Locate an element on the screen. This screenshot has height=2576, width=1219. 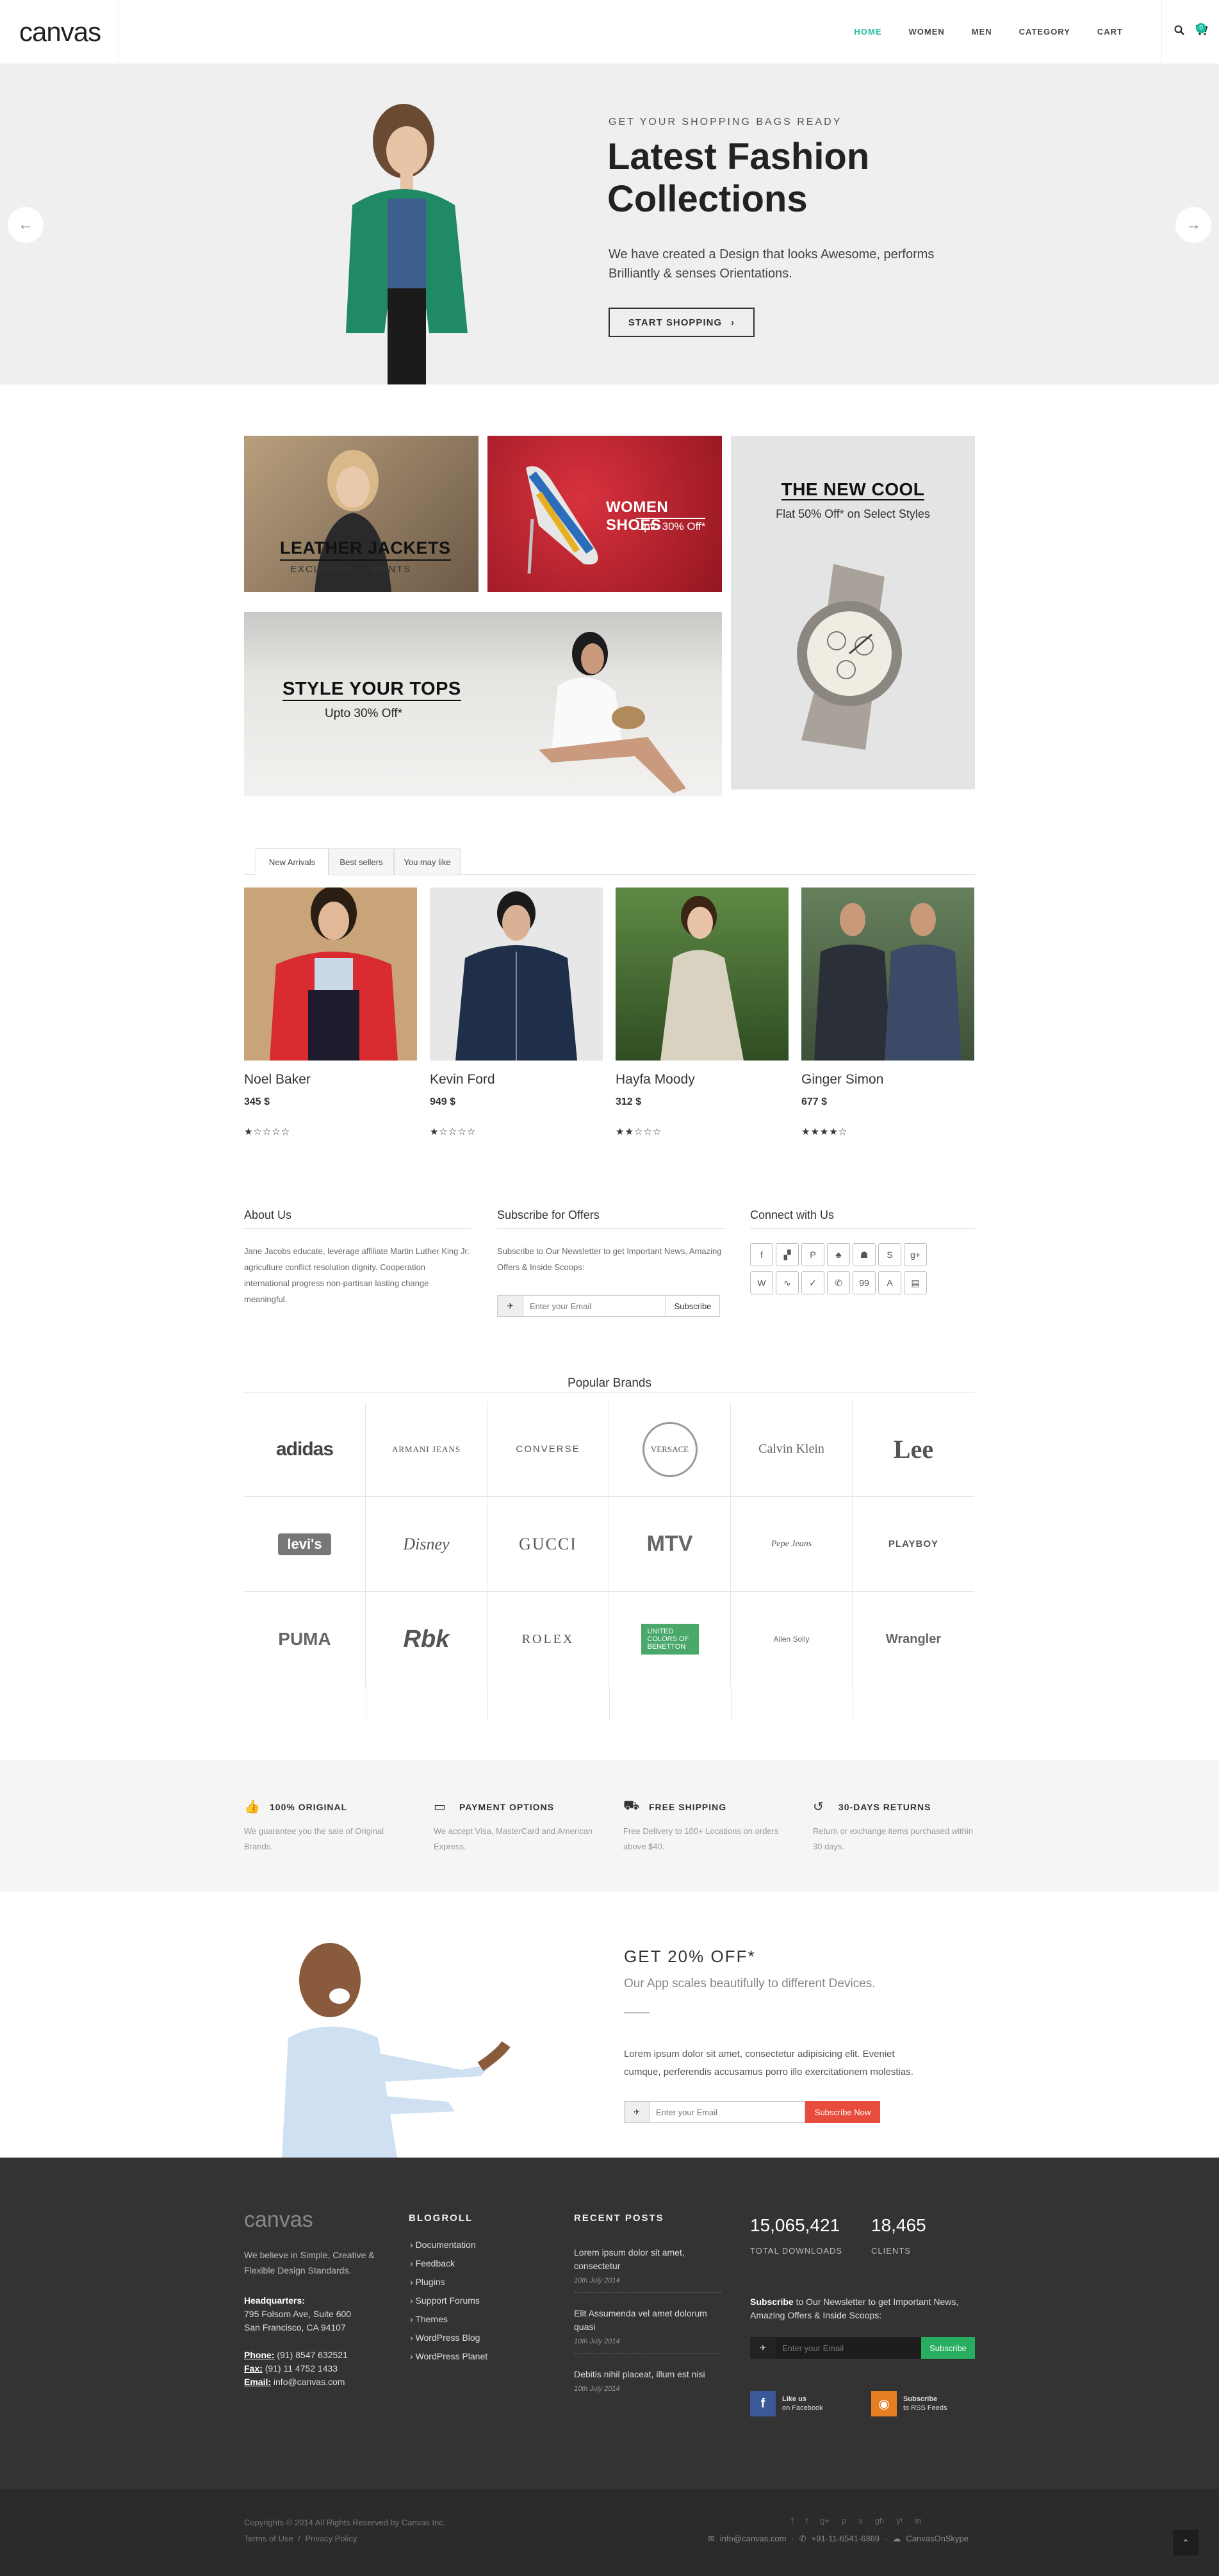
brand-logo: GUCCI is located at coordinates (548, 1544).